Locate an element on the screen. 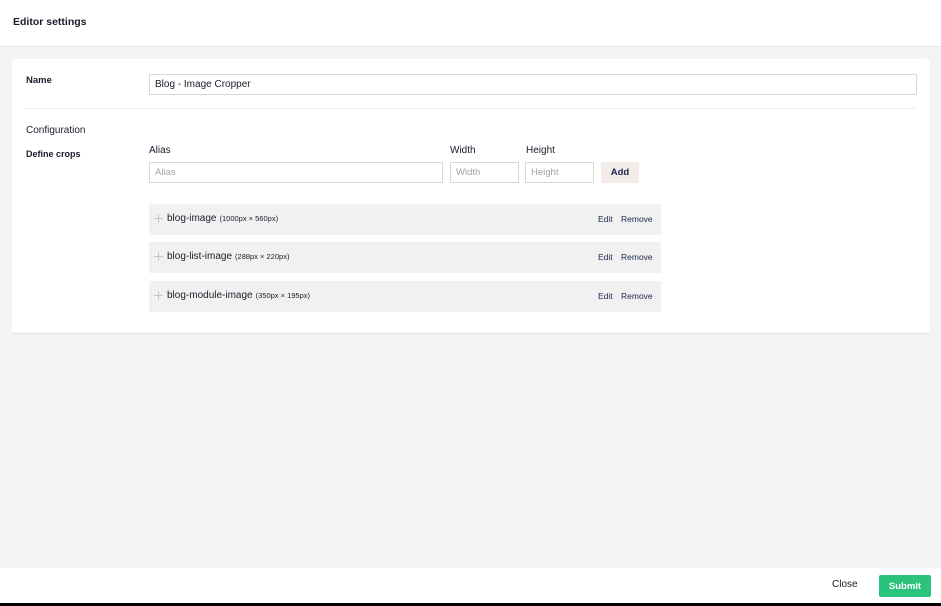 The width and height of the screenshot is (941, 606). height-column-label: Height is located at coordinates (540, 150).